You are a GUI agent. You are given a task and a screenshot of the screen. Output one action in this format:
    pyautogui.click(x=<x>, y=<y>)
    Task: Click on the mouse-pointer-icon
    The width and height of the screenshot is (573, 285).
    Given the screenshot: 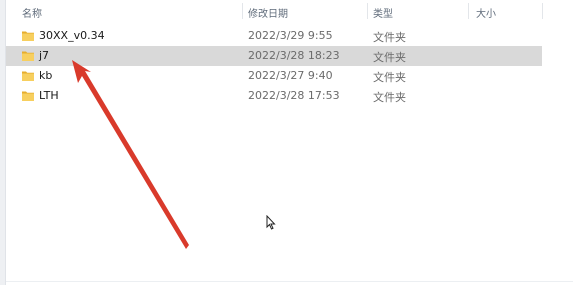 What is the action you would take?
    pyautogui.click(x=271, y=222)
    